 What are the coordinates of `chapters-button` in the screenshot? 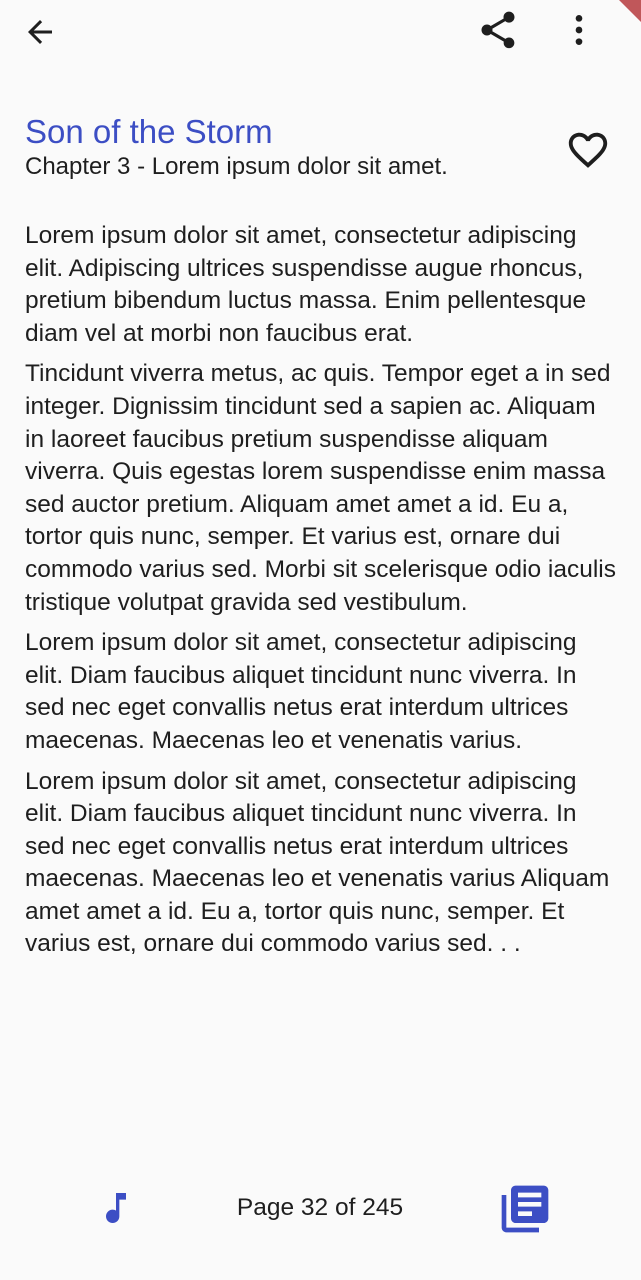 It's located at (525, 1209).